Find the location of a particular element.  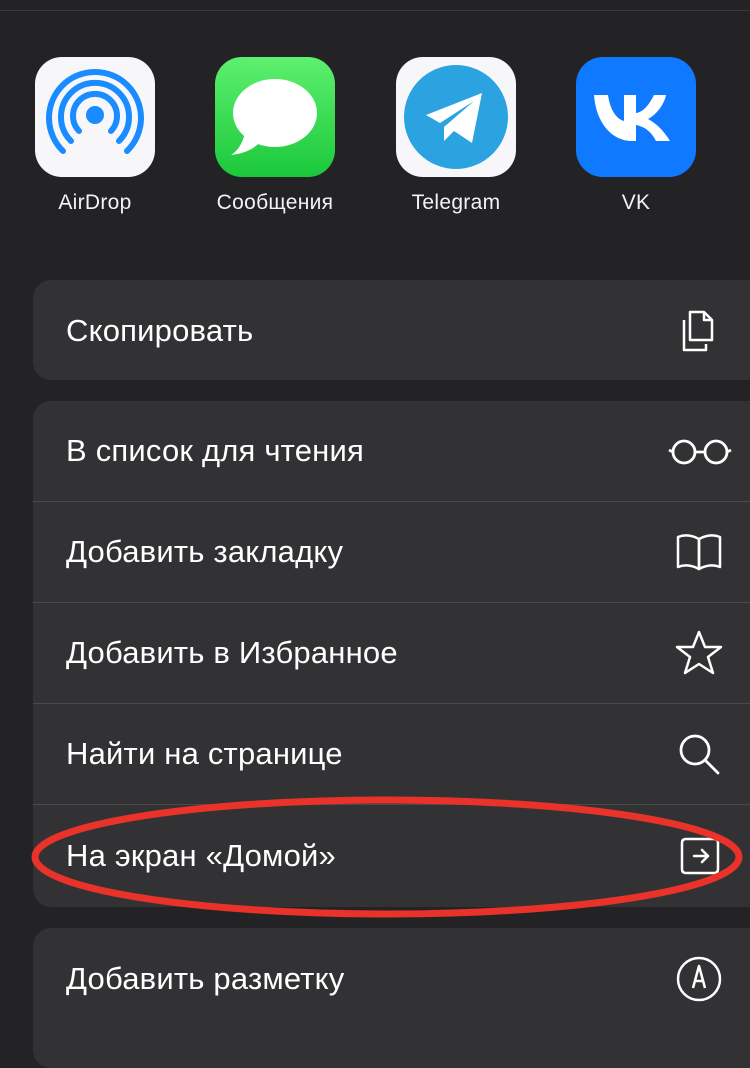

action-copy: Скопировать is located at coordinates (391, 330).